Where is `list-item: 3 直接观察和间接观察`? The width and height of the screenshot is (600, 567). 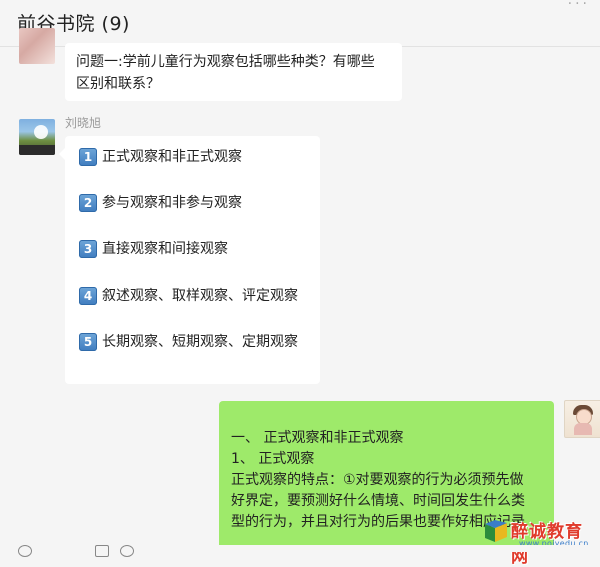 list-item: 3 直接观察和间接观察 is located at coordinates (153, 249).